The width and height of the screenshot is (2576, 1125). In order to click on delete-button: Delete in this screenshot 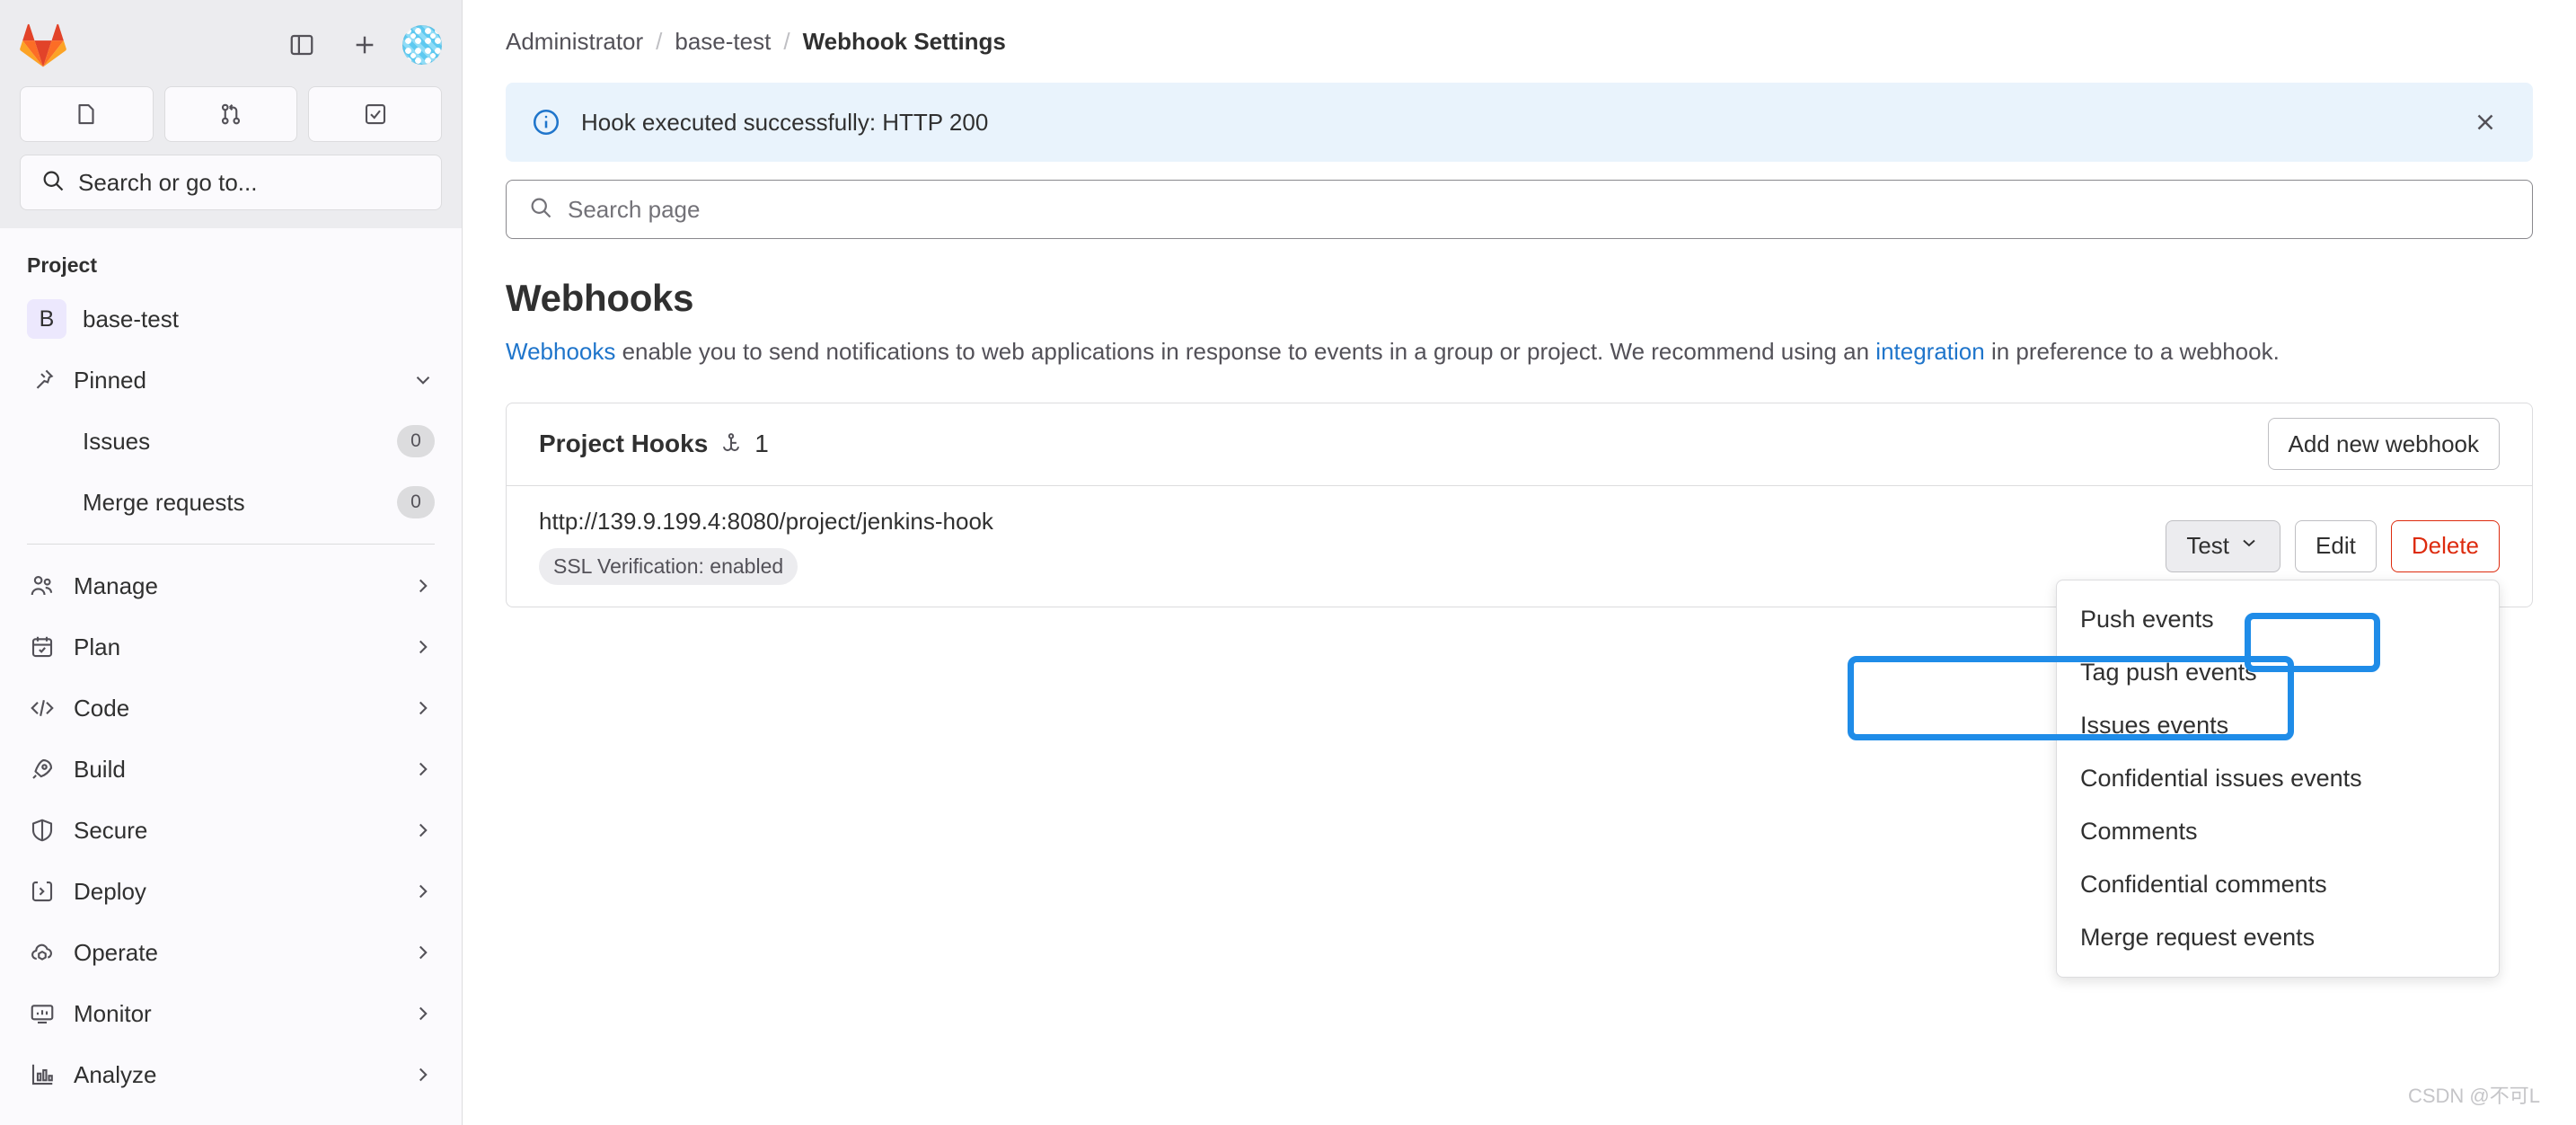, I will do `click(2445, 545)`.